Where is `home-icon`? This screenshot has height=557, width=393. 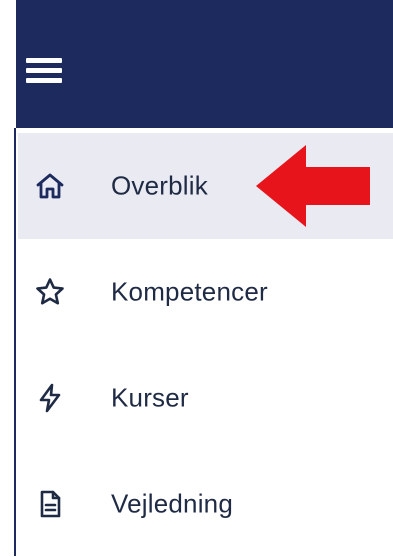
home-icon is located at coordinates (50, 186).